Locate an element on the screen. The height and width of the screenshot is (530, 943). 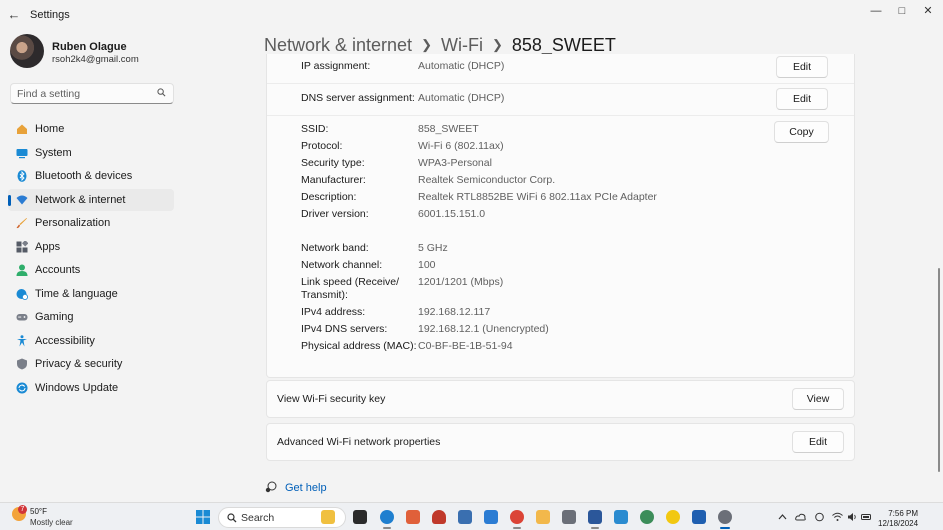
user-email: rsoh2k4@gmail.com is located at coordinates (95, 59).